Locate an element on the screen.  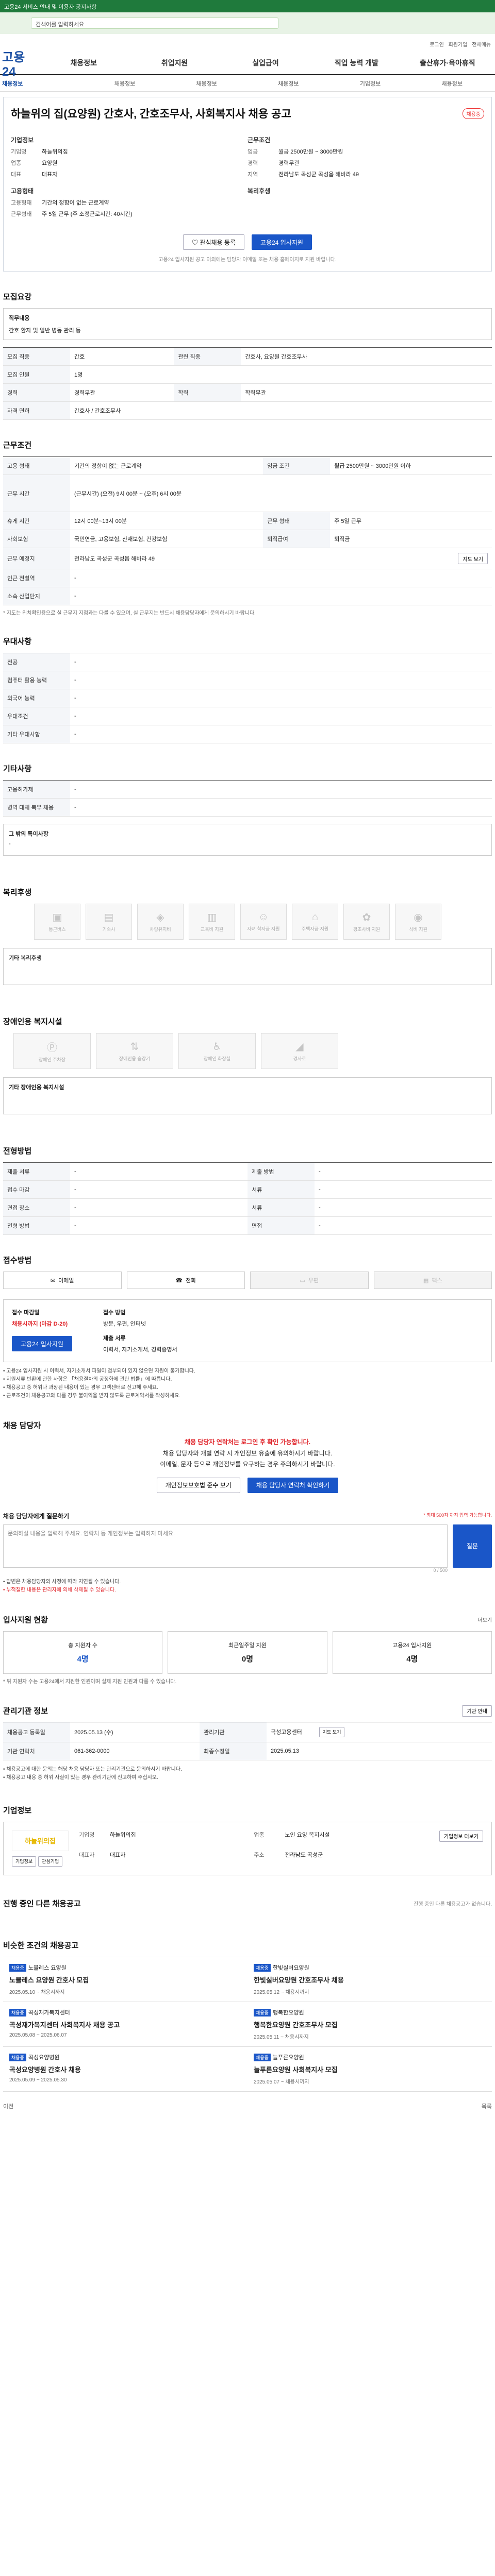
row-key: 전공 is located at coordinates (37, 662).